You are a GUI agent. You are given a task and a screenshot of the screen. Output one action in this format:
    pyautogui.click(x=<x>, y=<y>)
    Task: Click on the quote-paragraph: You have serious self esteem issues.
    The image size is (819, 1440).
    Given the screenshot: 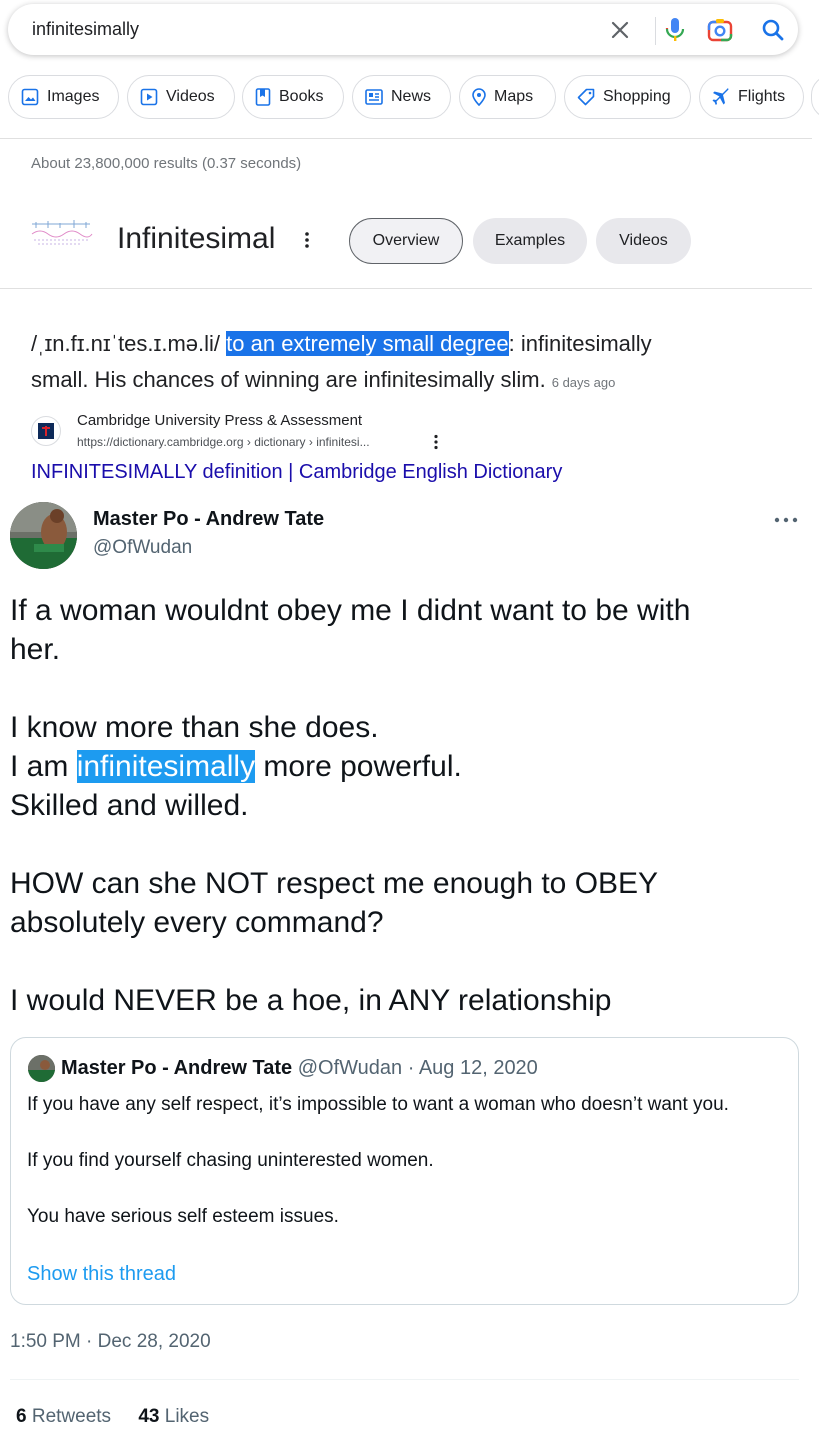 What is the action you would take?
    pyautogui.click(x=183, y=1216)
    